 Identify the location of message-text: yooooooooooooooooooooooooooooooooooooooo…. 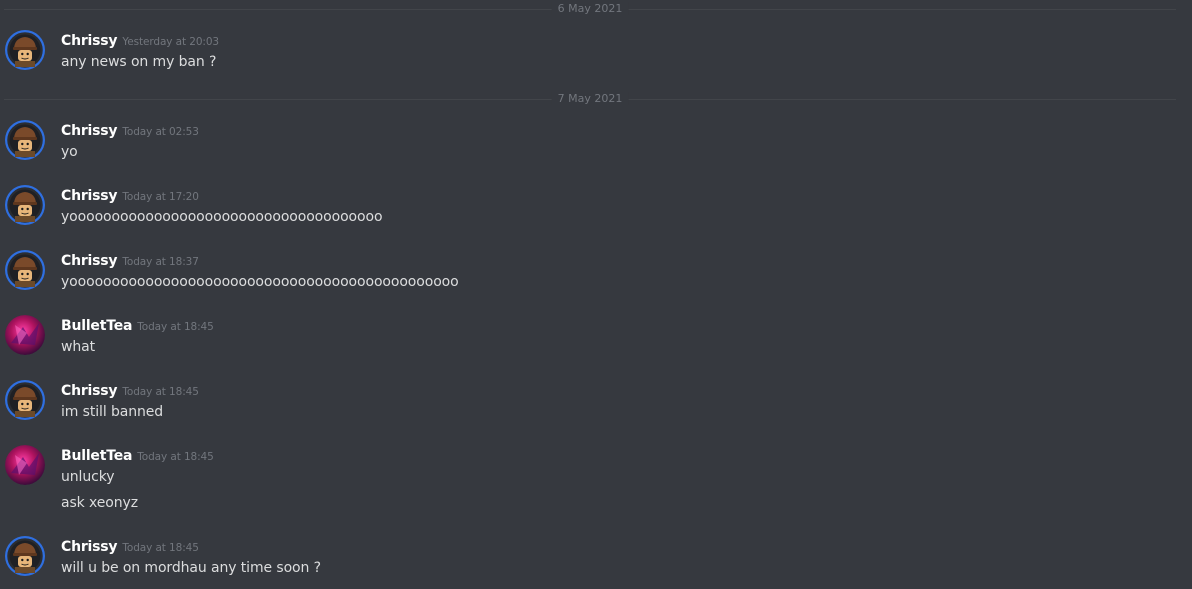
(260, 282).